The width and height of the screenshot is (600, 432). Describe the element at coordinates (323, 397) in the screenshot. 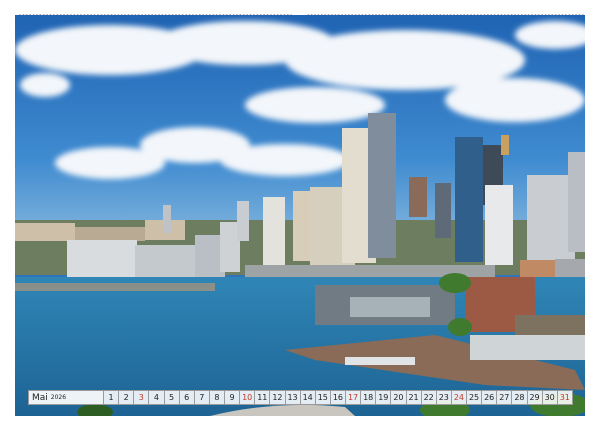

I see `day-cell: 15` at that location.